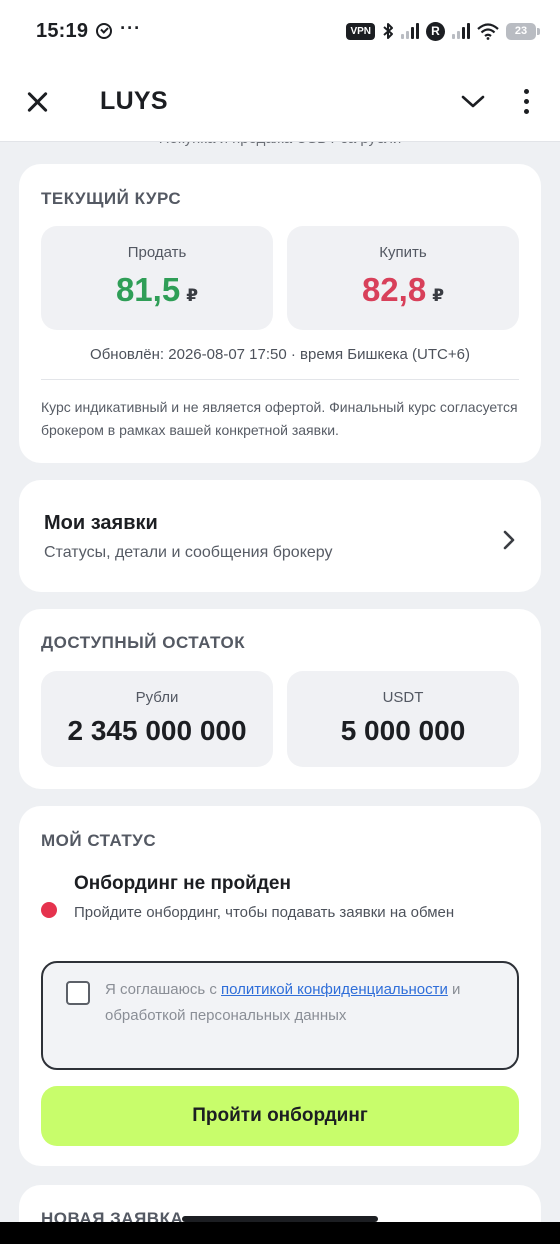  What do you see at coordinates (148, 289) in the screenshot?
I see `sell-value: 81,5` at bounding box center [148, 289].